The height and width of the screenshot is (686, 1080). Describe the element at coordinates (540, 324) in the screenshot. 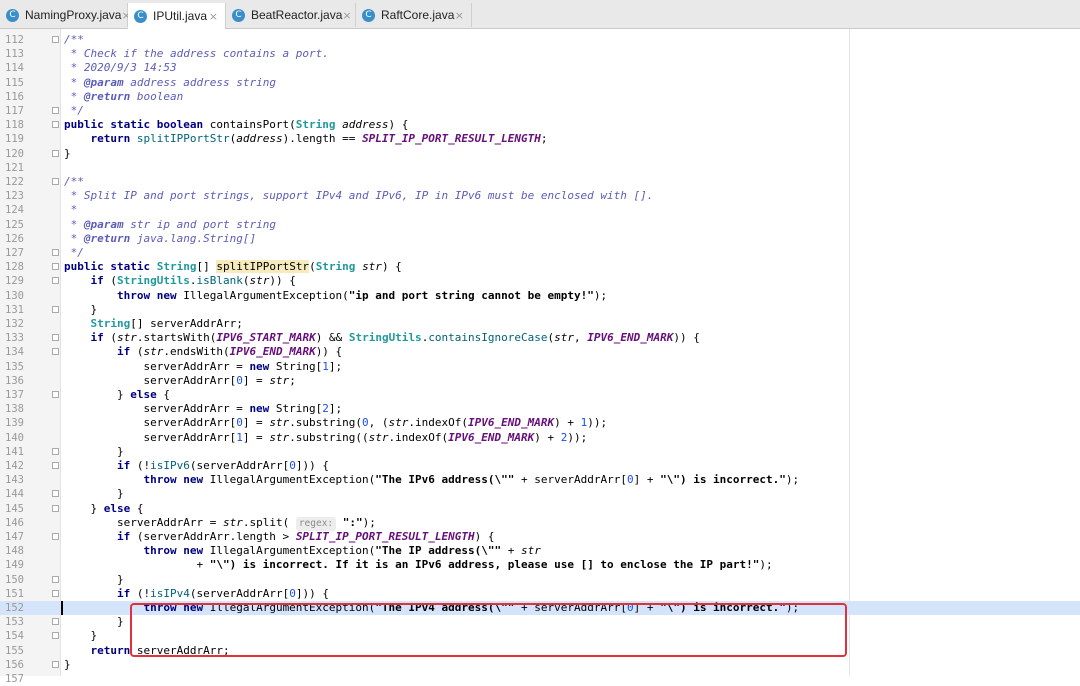

I see `code-line: 132 String[] serverAddrArr;` at that location.